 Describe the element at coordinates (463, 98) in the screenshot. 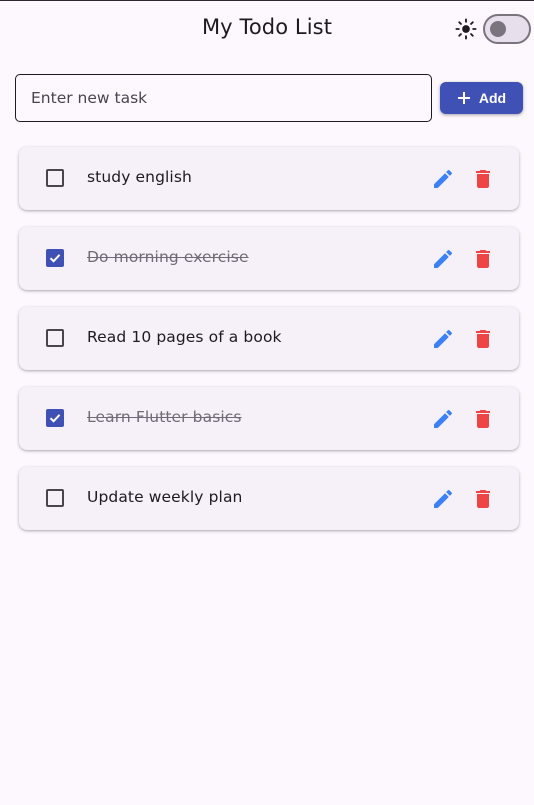

I see `plus-icon` at that location.